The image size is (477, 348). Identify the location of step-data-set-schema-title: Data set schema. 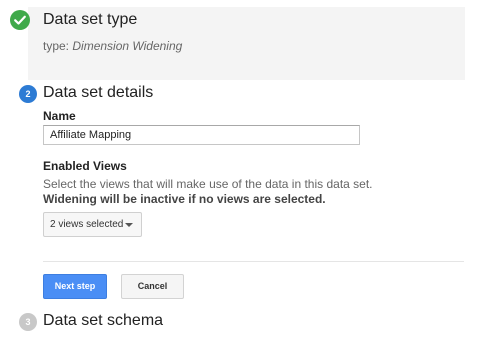
(103, 320).